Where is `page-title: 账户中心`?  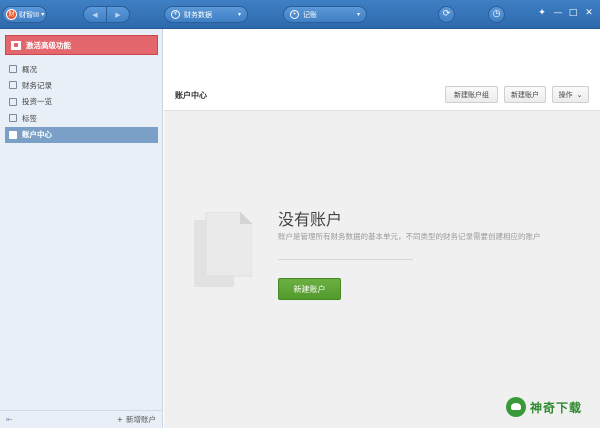 page-title: 账户中心 is located at coordinates (191, 95).